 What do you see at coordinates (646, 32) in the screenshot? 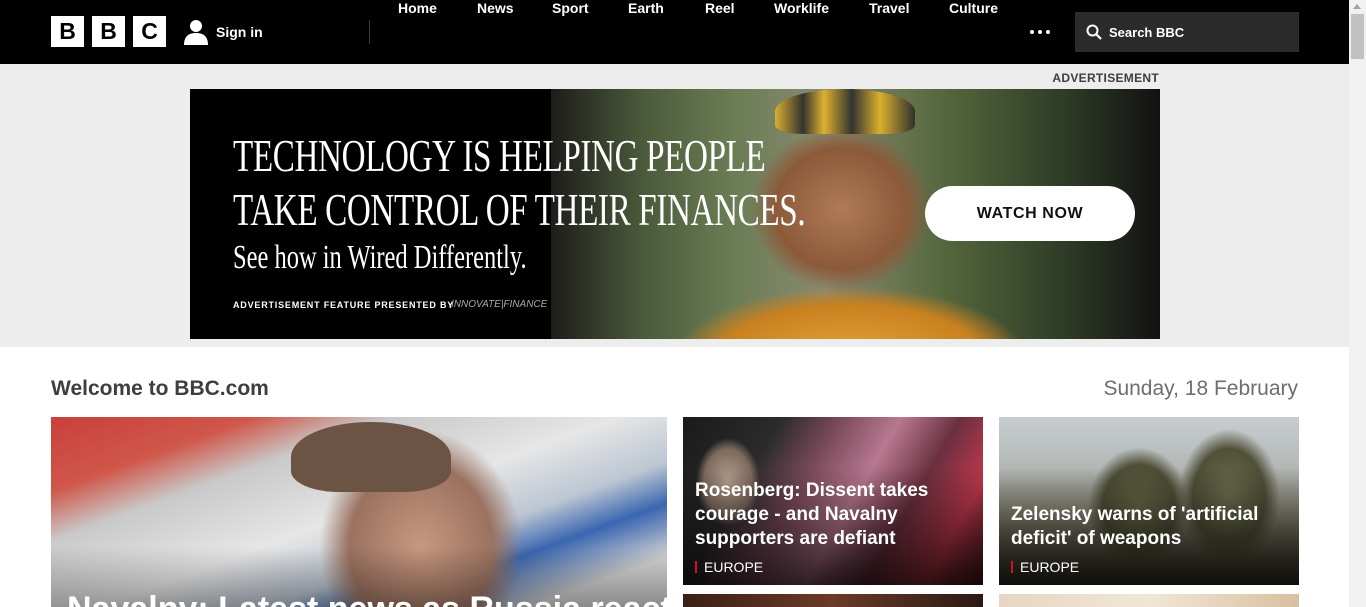
I see `nav-earth: Earth` at bounding box center [646, 32].